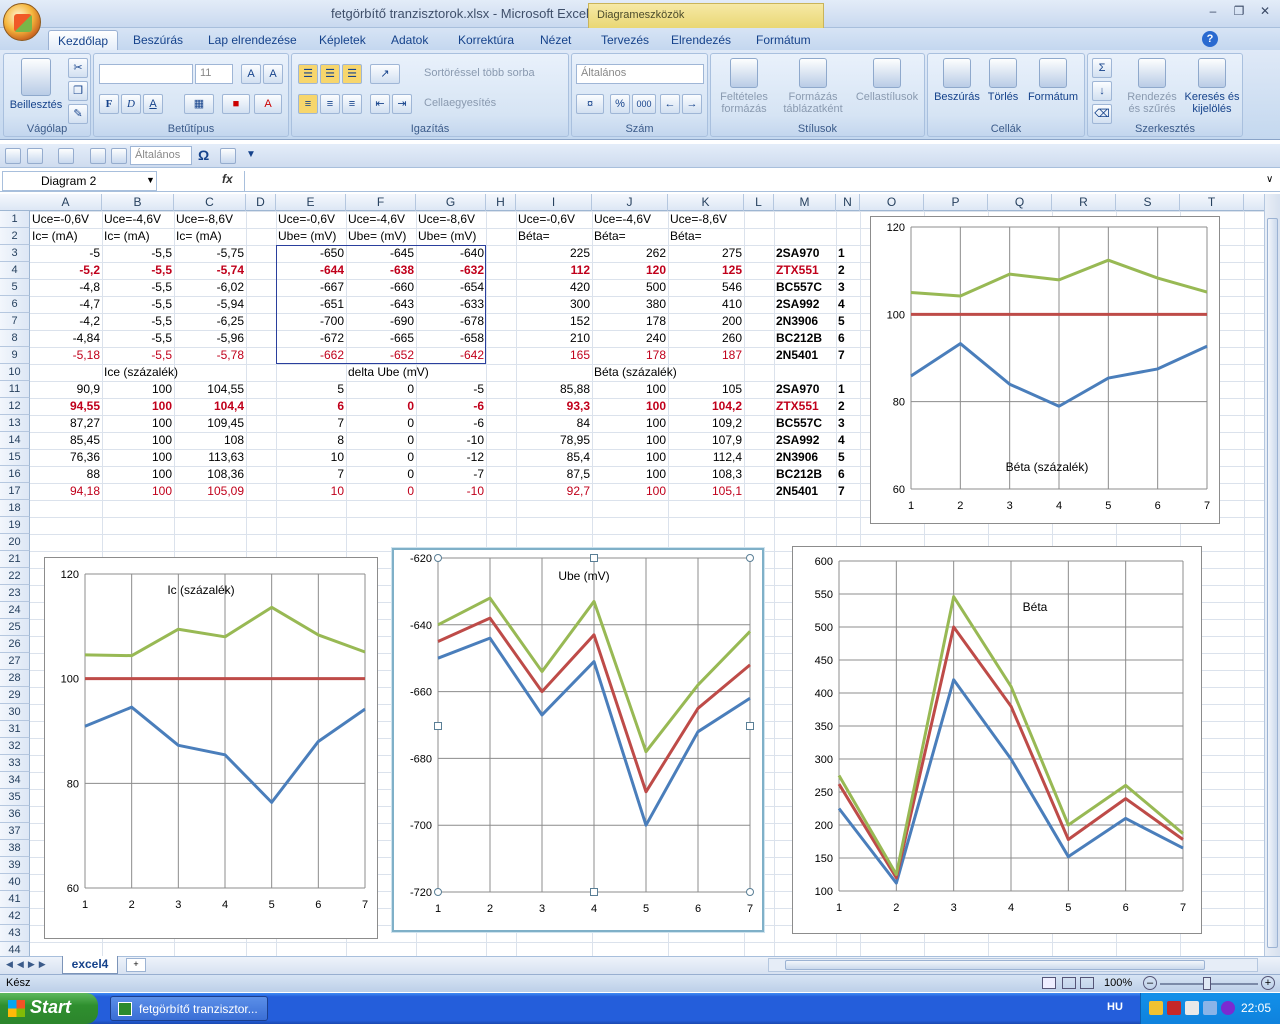  What do you see at coordinates (136, 965) in the screenshot?
I see `new-sheet-icon: +` at bounding box center [136, 965].